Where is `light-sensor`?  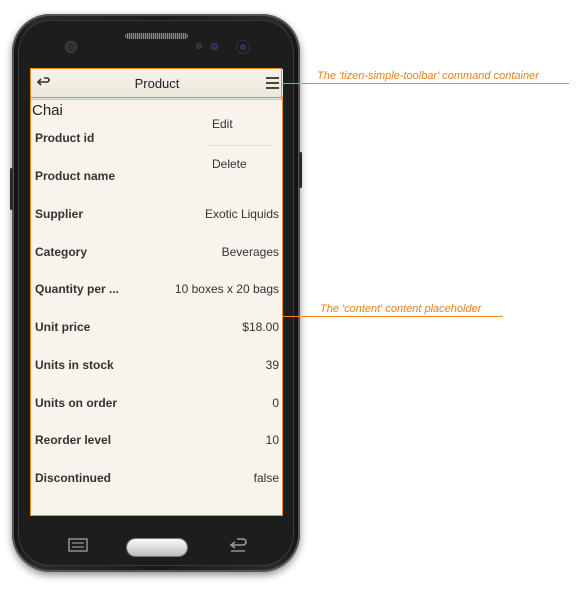
light-sensor is located at coordinates (199, 46).